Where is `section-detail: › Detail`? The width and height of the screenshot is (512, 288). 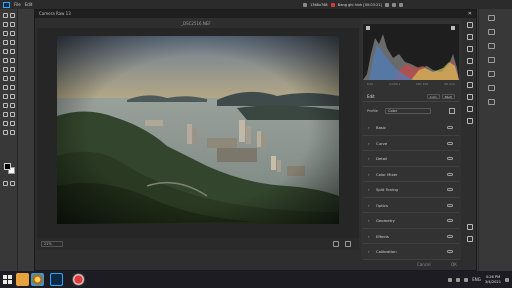 section-detail: › Detail is located at coordinates (411, 159).